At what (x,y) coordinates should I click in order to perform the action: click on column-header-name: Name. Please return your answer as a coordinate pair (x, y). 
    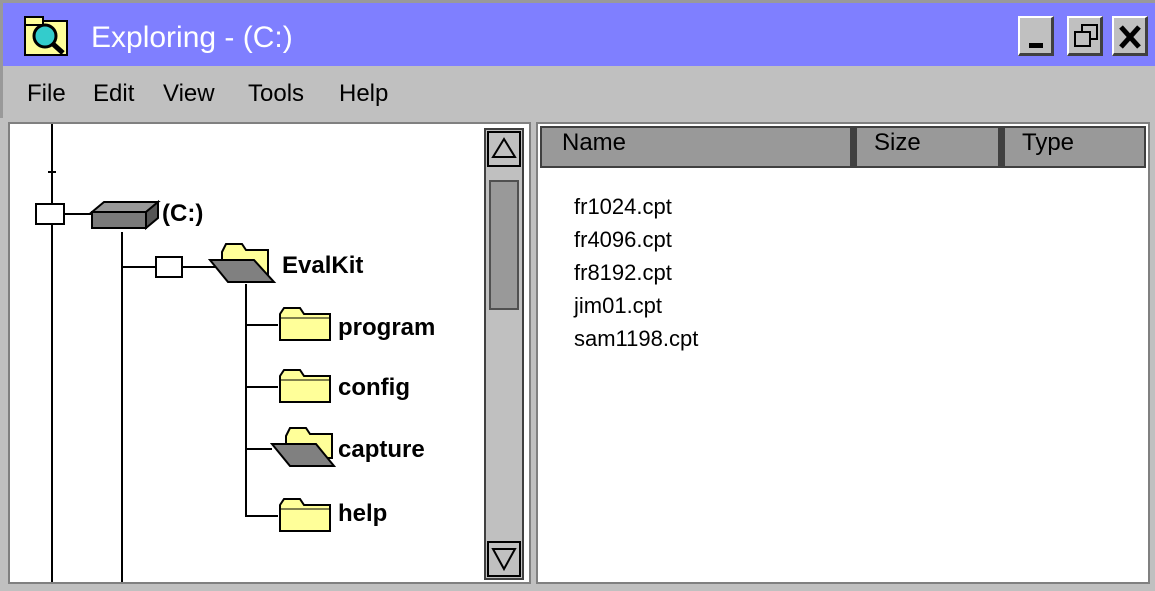
    Looking at the image, I should click on (696, 147).